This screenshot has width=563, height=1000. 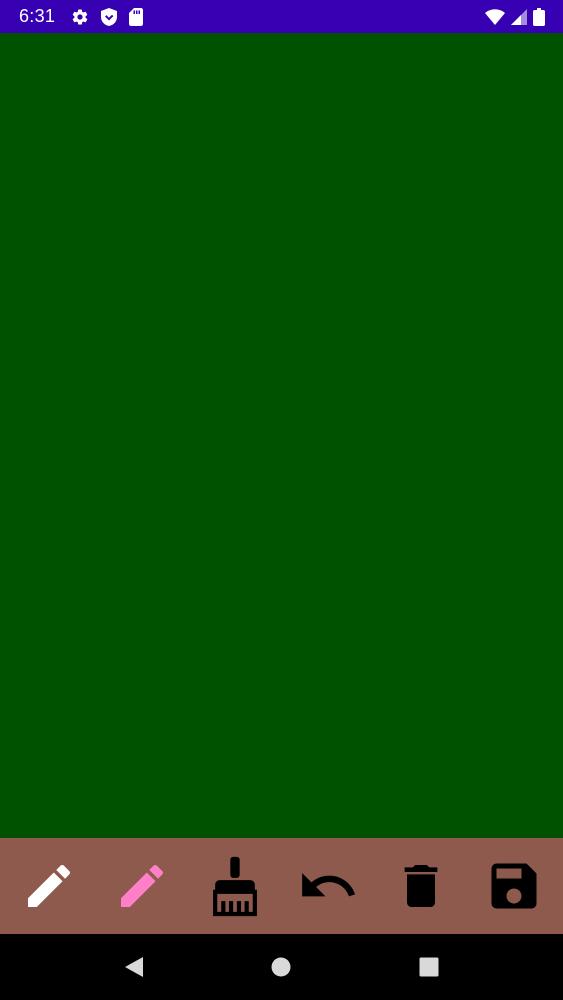 I want to click on brush-icon, so click(x=234, y=886).